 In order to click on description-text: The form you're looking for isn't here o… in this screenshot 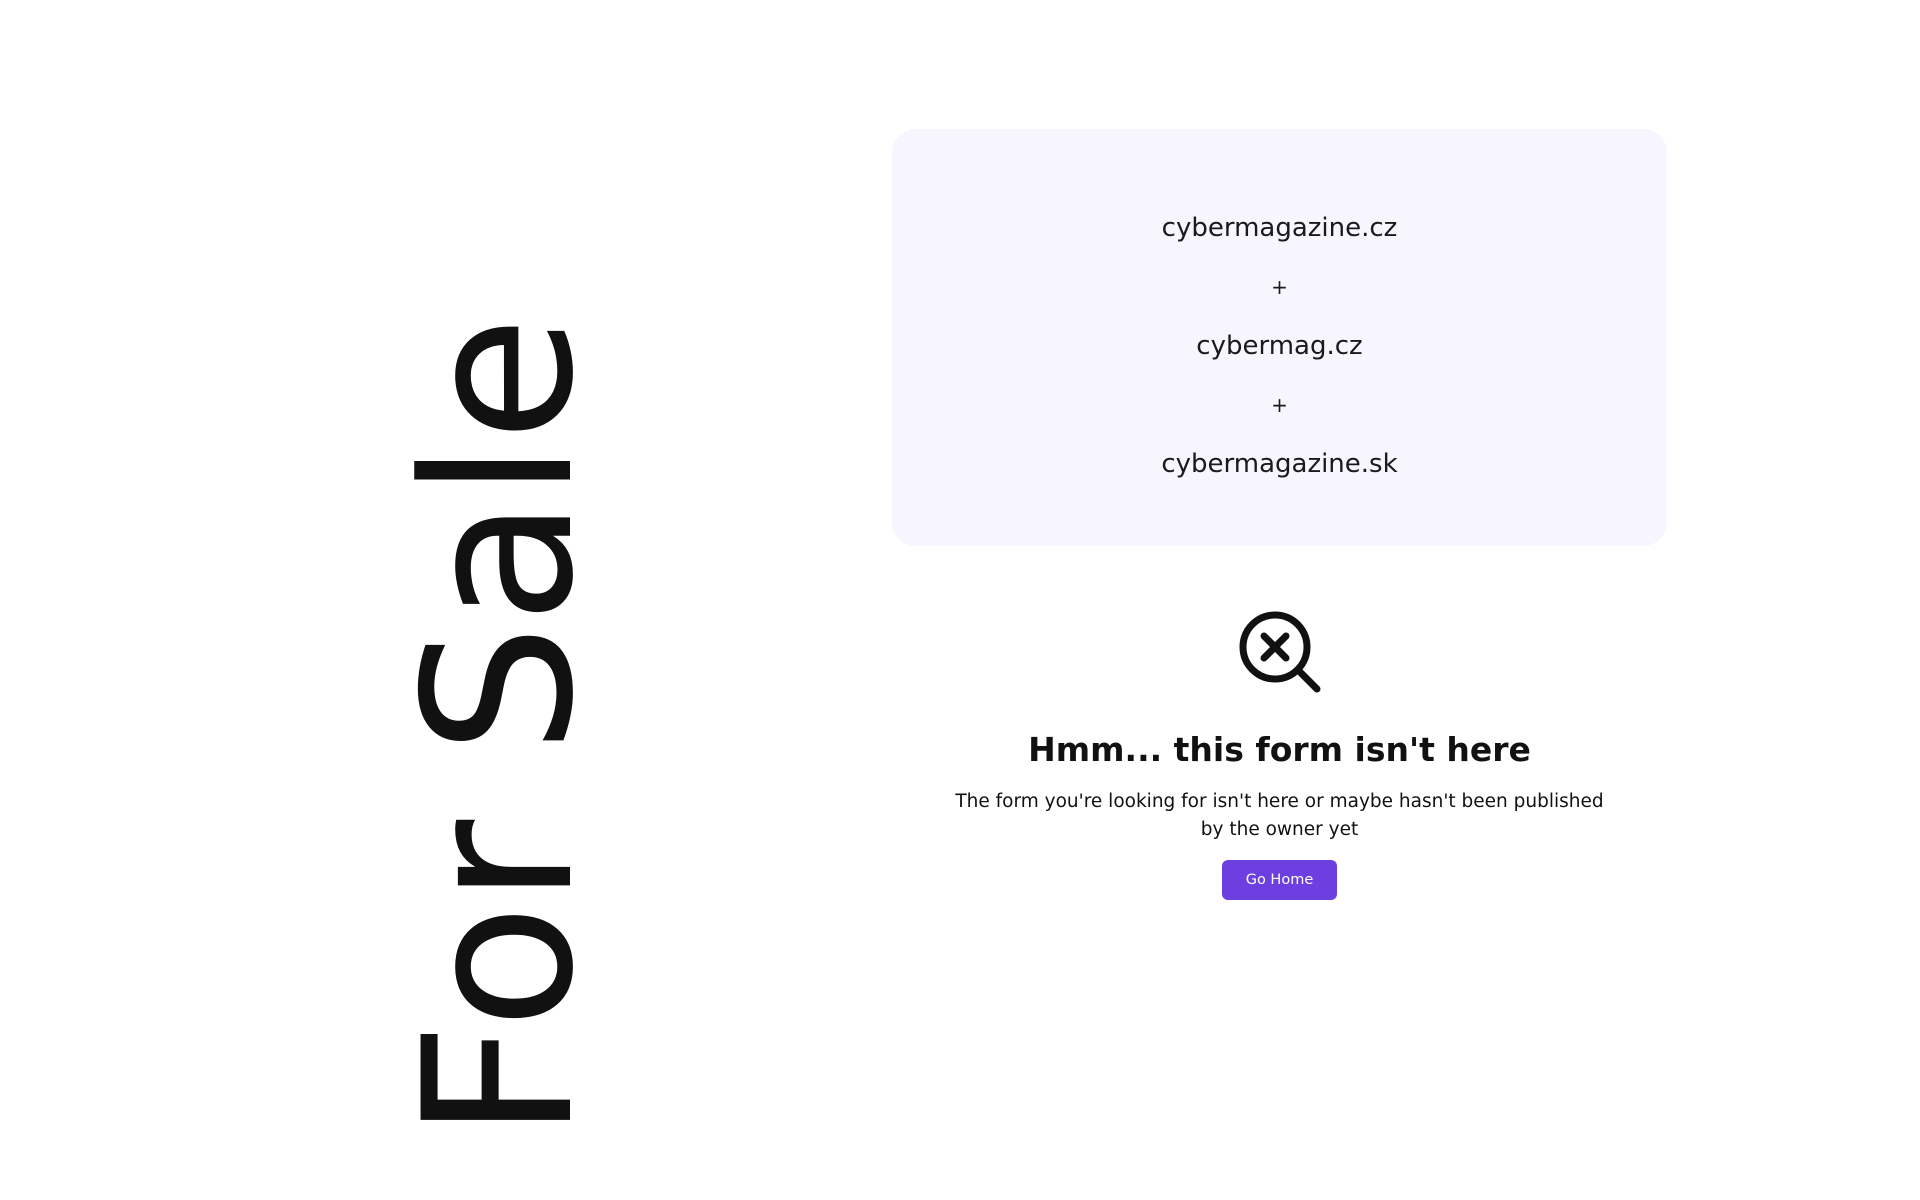, I will do `click(1279, 815)`.